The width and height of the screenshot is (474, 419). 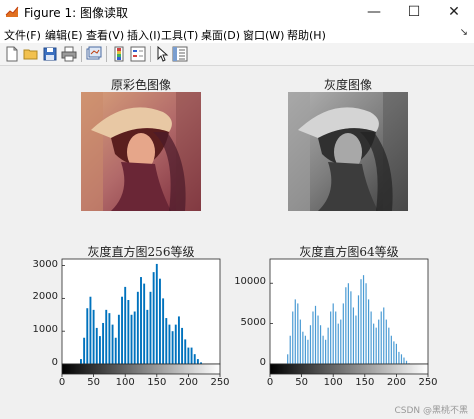 I want to click on x-tick-label: 250, so click(x=428, y=382).